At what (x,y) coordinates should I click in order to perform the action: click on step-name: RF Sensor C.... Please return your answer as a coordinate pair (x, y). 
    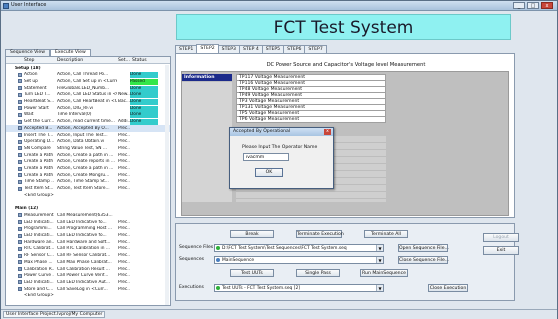
    Looking at the image, I should click on (39, 256).